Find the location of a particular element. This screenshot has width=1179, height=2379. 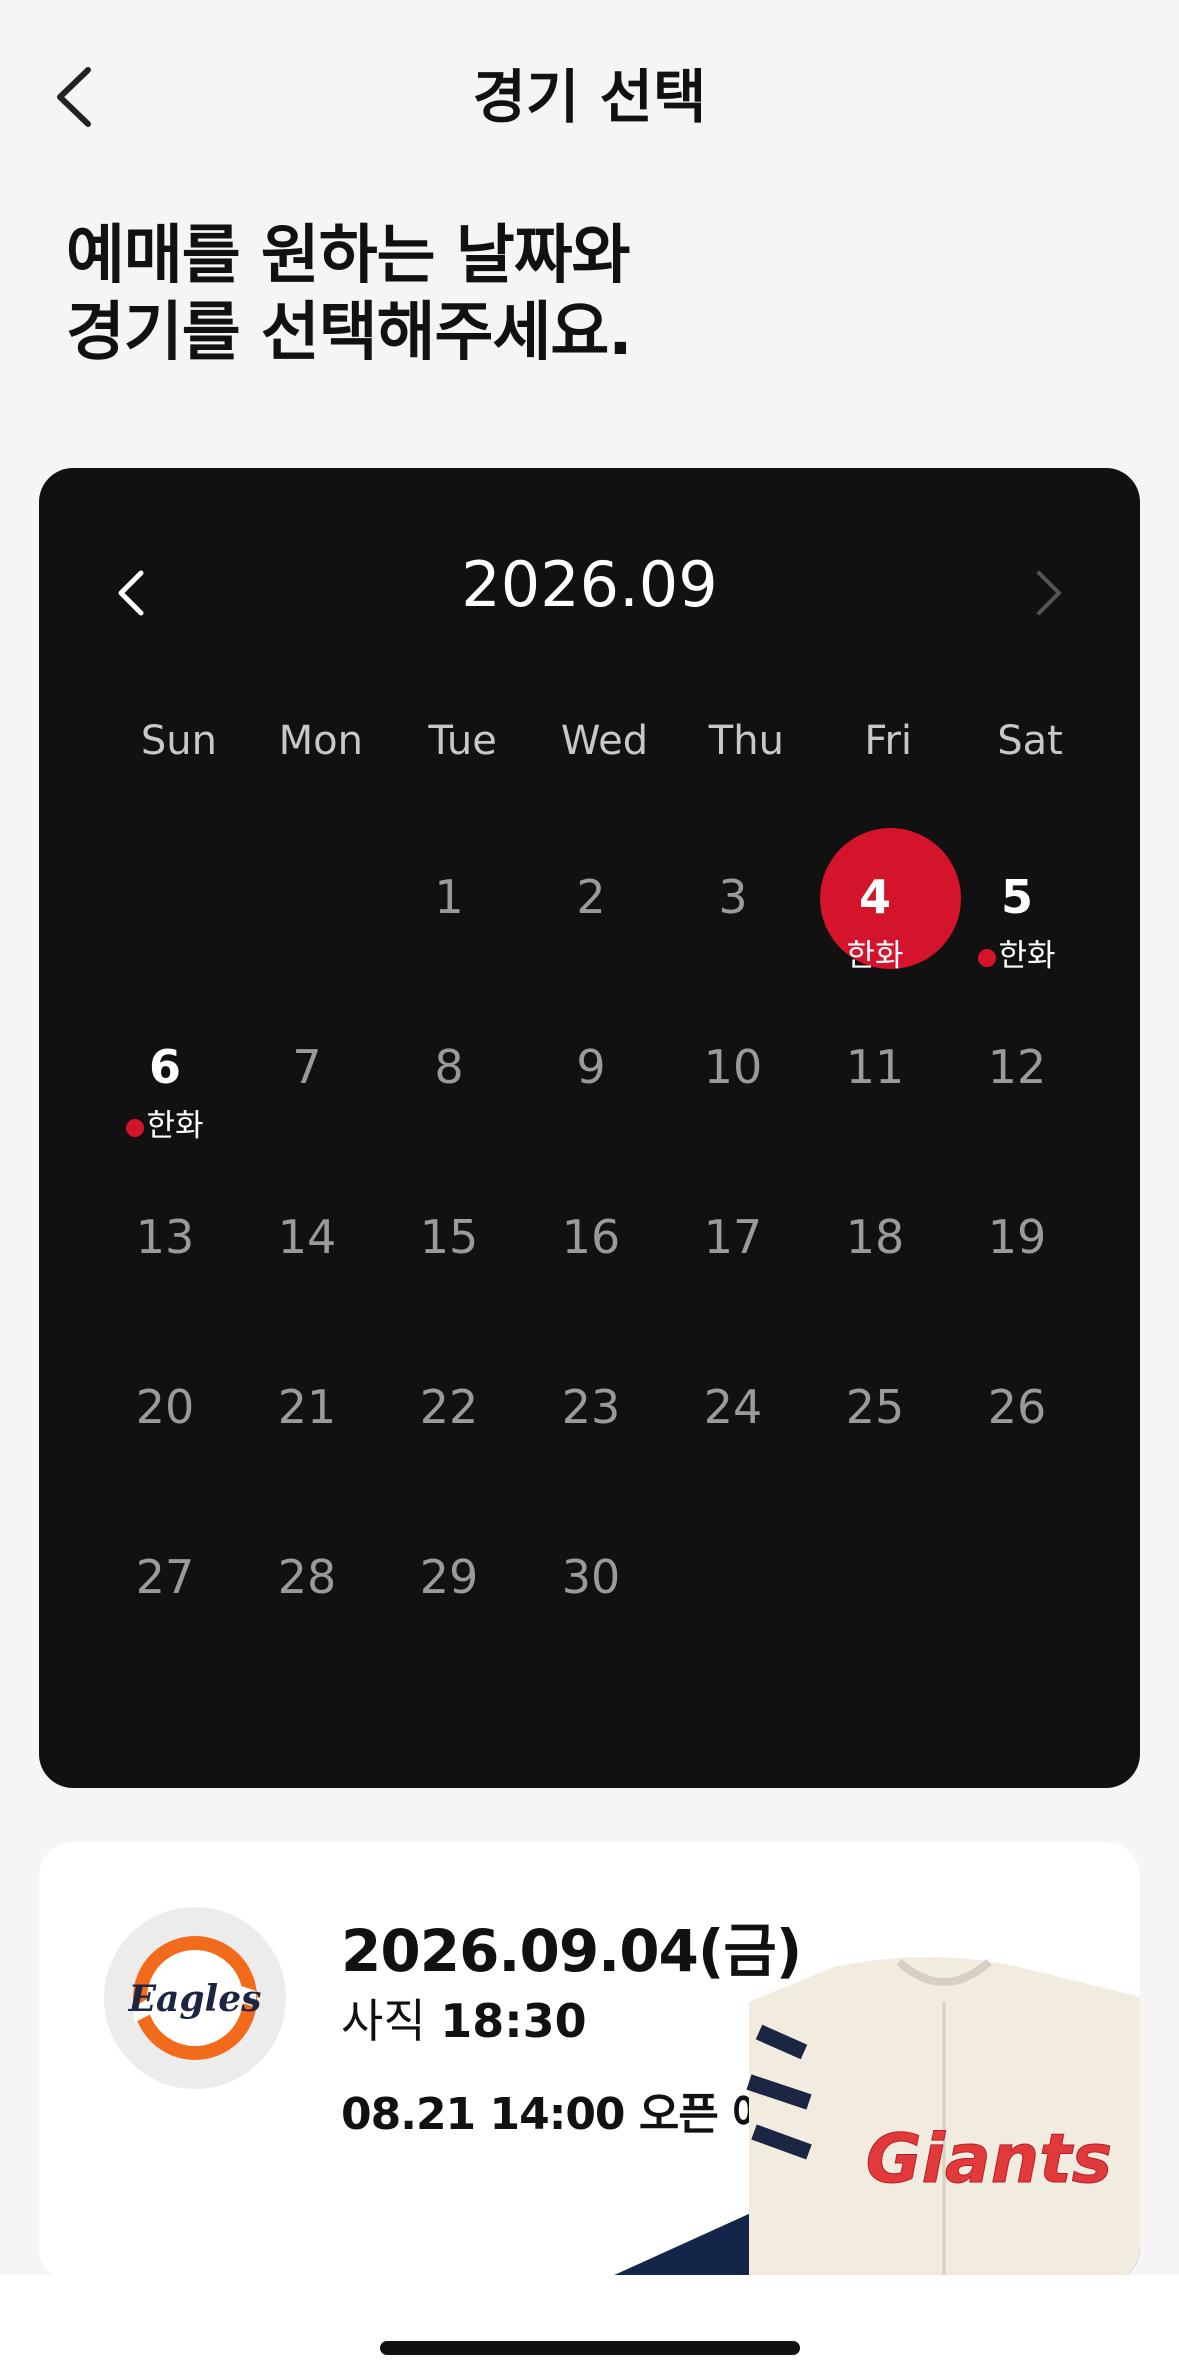

day-number: 16 is located at coordinates (591, 1237).